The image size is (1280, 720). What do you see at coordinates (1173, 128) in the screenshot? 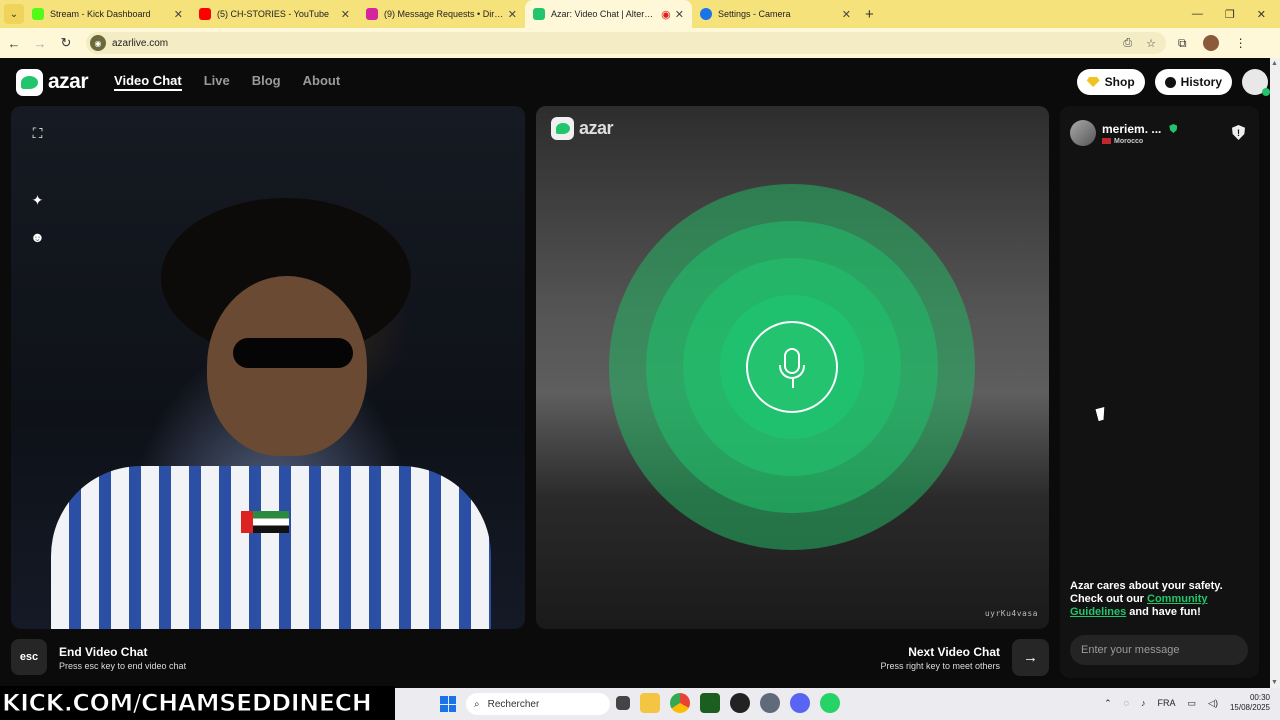
I see `verified-badge-icon` at bounding box center [1173, 128].